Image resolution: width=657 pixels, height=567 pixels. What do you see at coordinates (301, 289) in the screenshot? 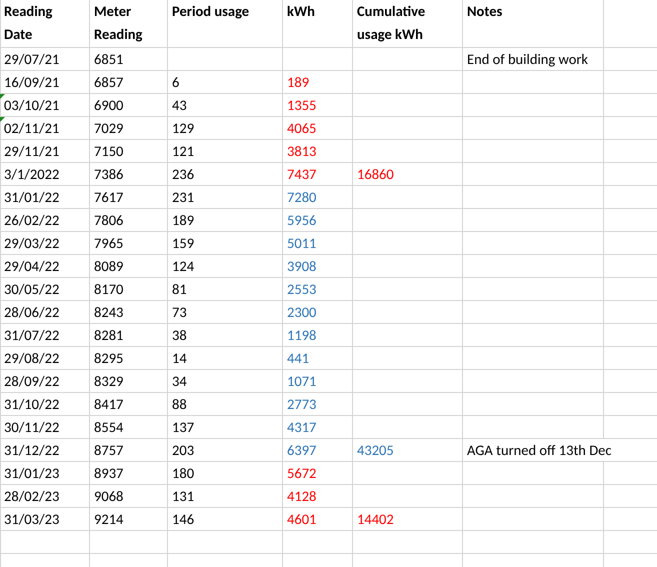
I see `table-cell-text: 2553` at bounding box center [301, 289].